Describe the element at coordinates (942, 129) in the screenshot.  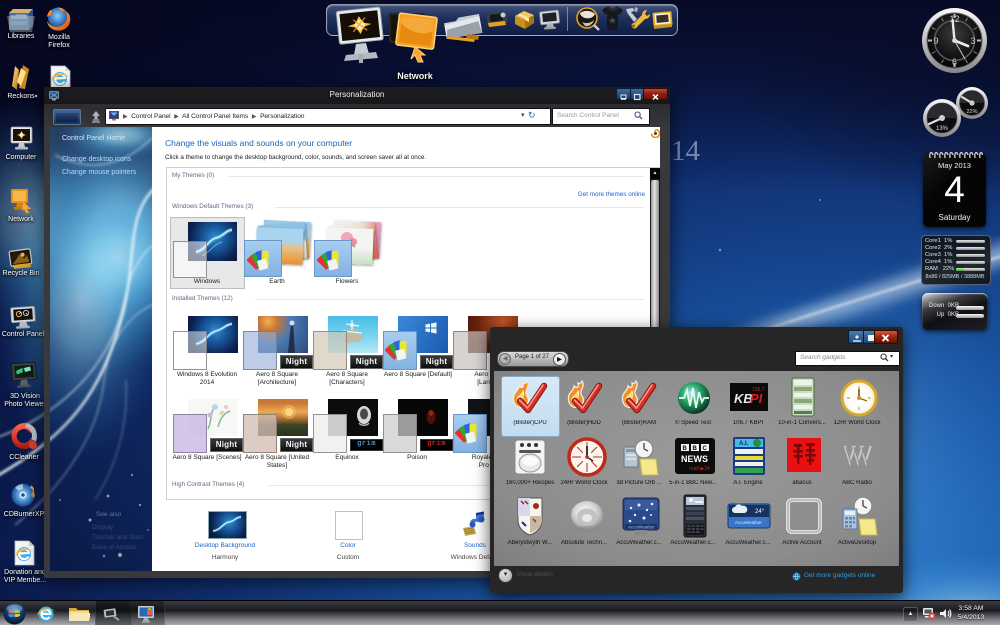
I see `svg-text: 13%` at that location.